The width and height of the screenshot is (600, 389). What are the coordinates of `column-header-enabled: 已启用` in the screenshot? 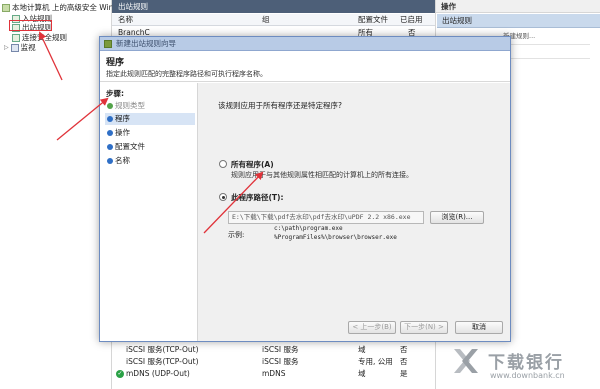 It's located at (411, 20).